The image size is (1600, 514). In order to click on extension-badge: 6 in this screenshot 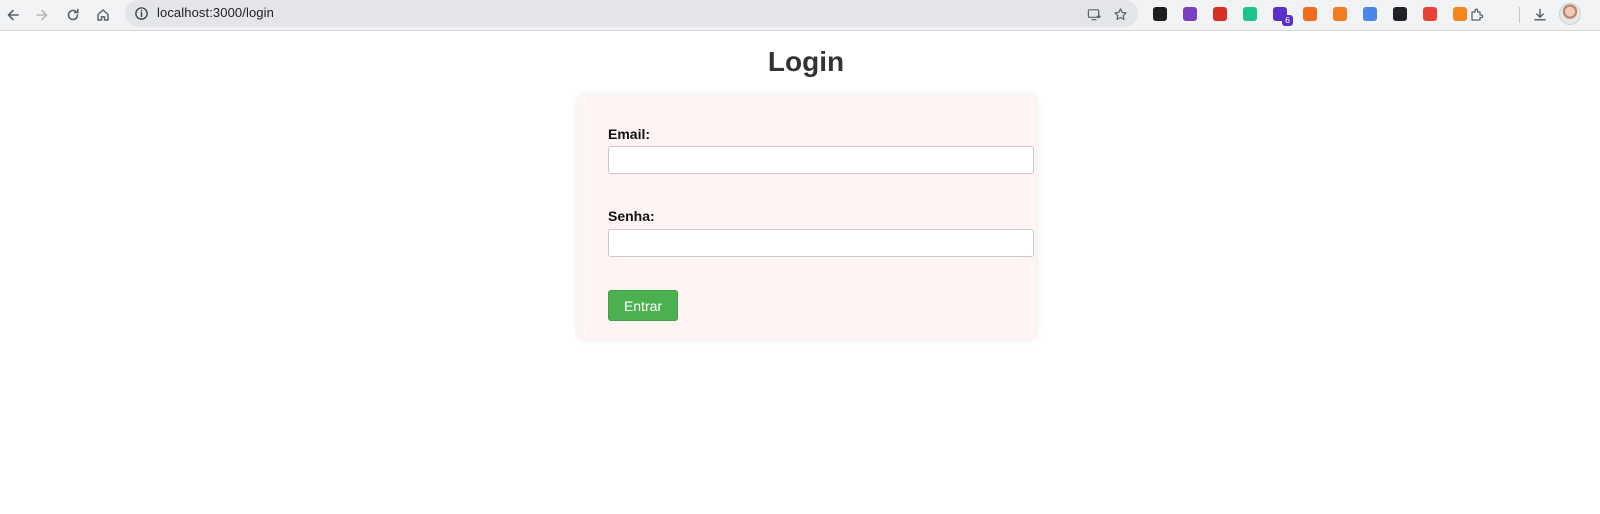, I will do `click(1287, 20)`.